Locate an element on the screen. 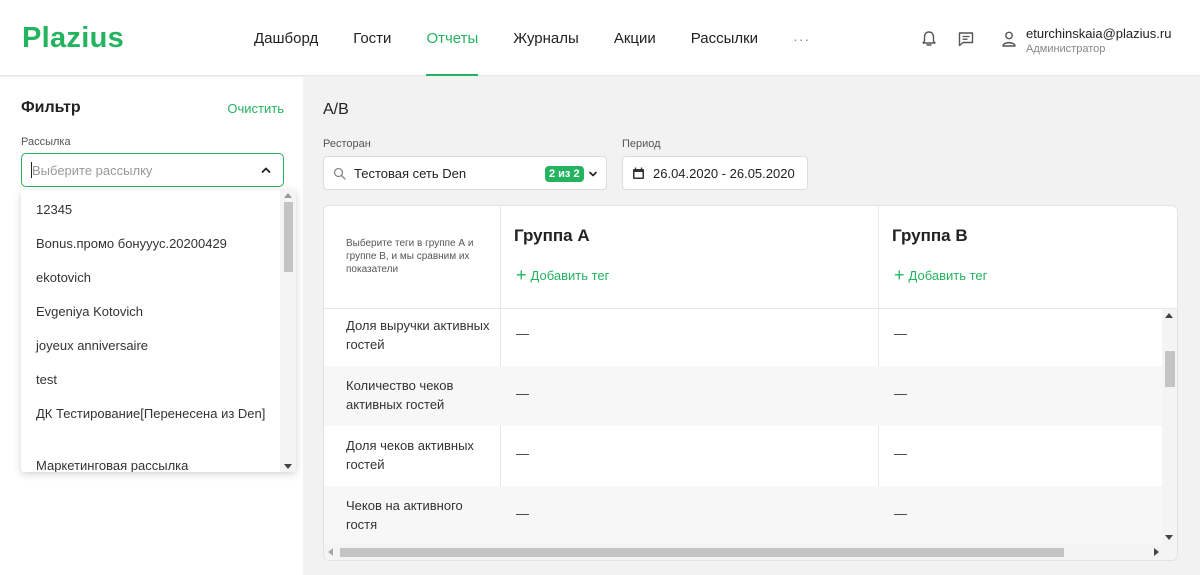  dropdown-scrollbar is located at coordinates (288, 331).